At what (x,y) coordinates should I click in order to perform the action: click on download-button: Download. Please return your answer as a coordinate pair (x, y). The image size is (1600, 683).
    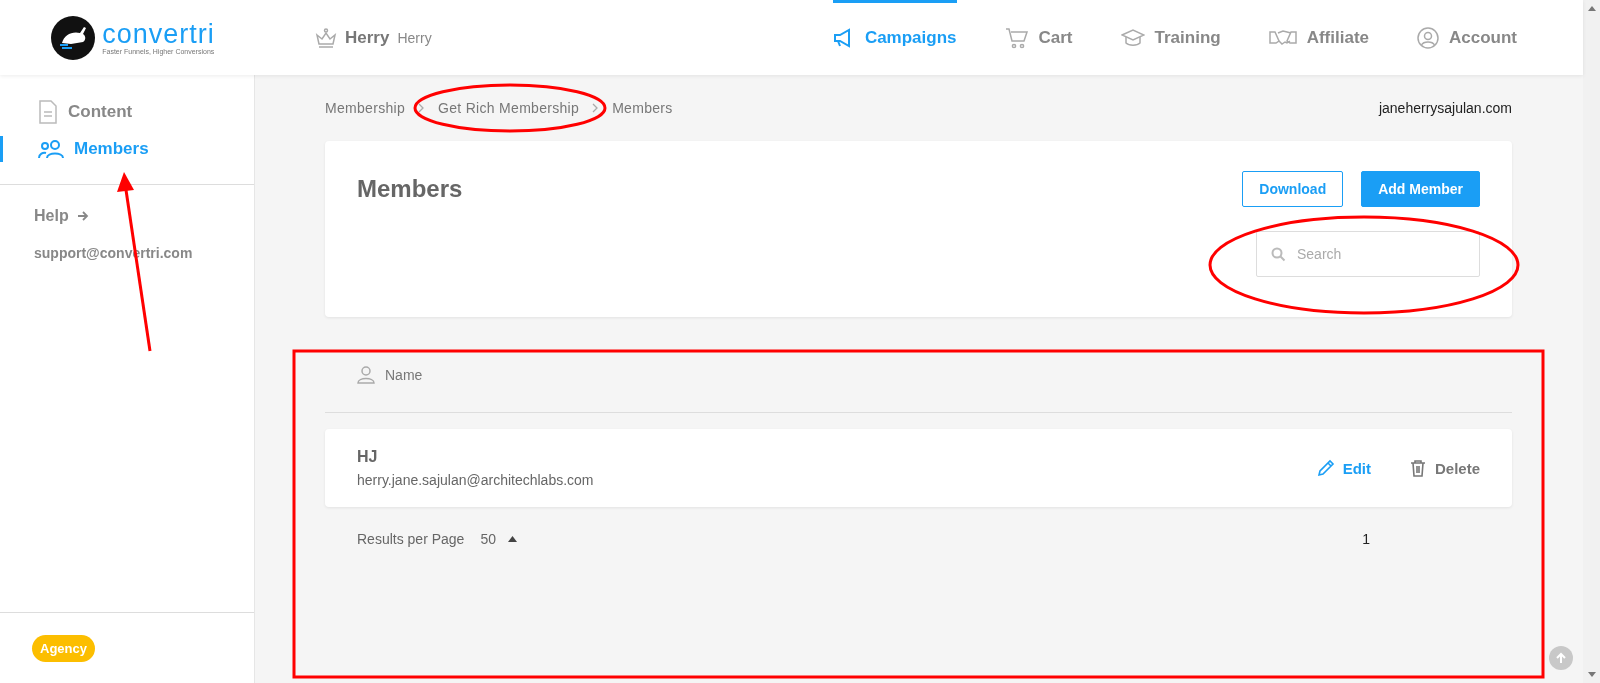
    Looking at the image, I should click on (1293, 189).